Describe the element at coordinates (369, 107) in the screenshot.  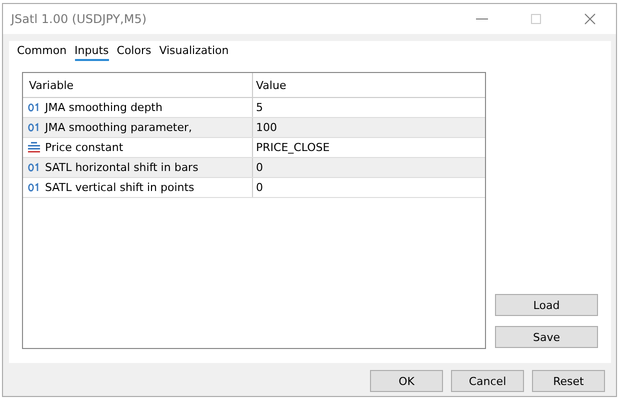
I see `value-cell: 5` at that location.